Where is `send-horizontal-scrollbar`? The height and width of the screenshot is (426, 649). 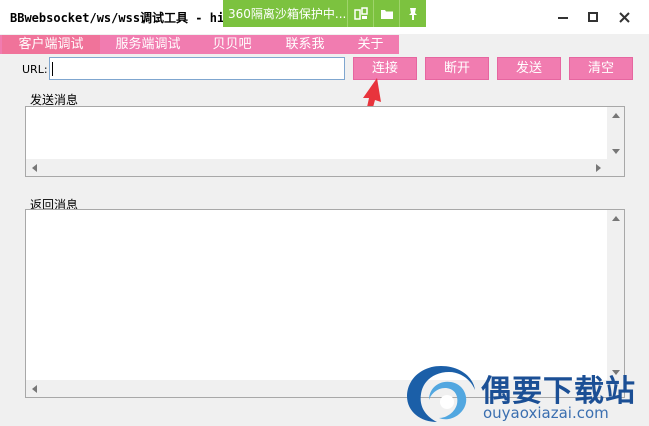
send-horizontal-scrollbar is located at coordinates (316, 167).